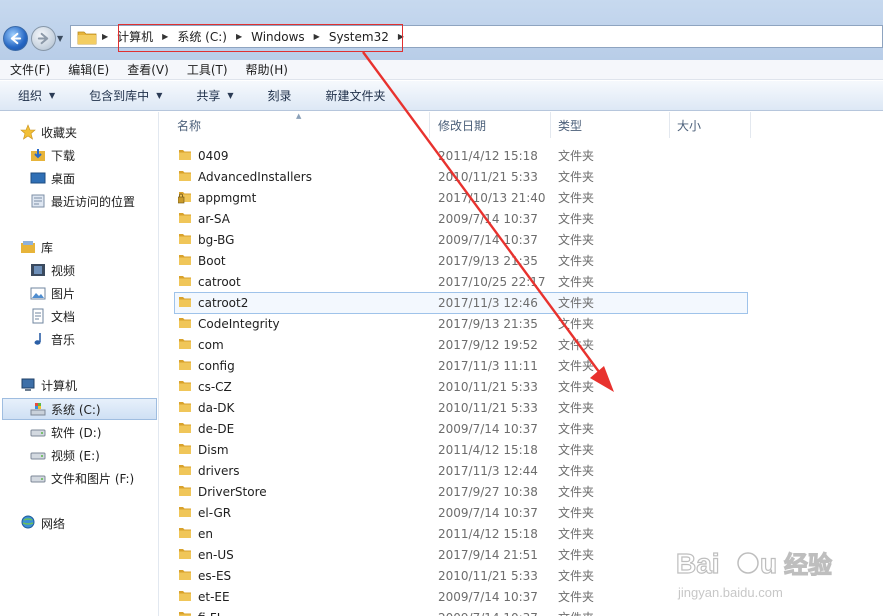 The height and width of the screenshot is (616, 883). I want to click on back-button, so click(15, 38).